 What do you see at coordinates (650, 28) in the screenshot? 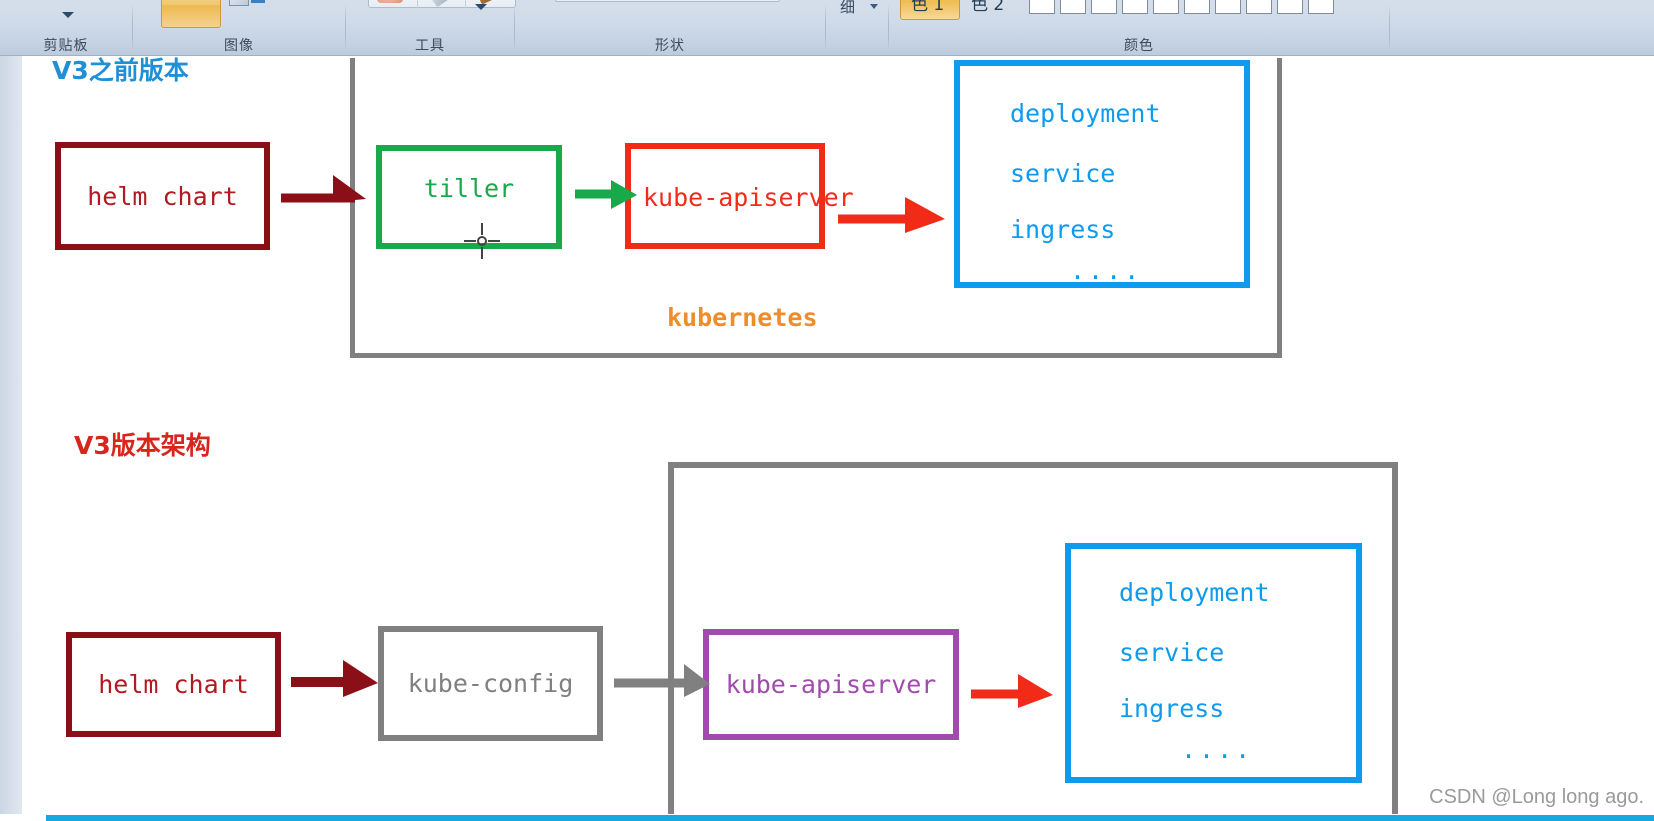
I see `ribbon-group-shapes: 形状` at bounding box center [650, 28].